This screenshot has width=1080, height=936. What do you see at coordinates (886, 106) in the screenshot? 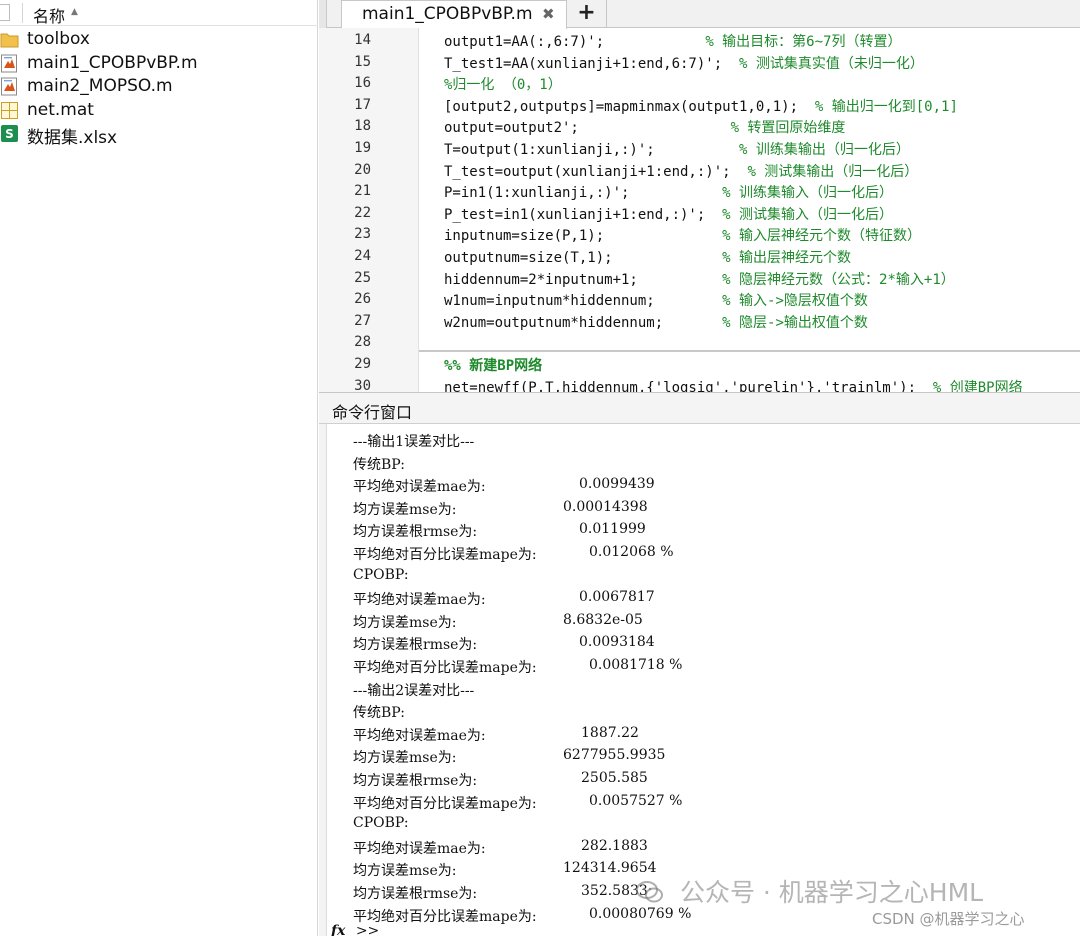
I see `code-comment: % 输出归一化到[0,1]` at bounding box center [886, 106].